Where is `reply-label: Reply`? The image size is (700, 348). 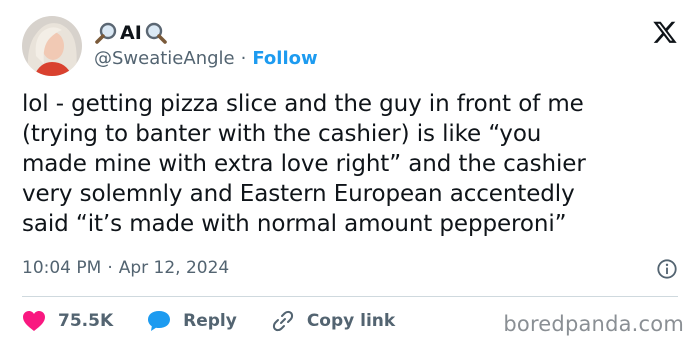
reply-label: Reply is located at coordinates (210, 321).